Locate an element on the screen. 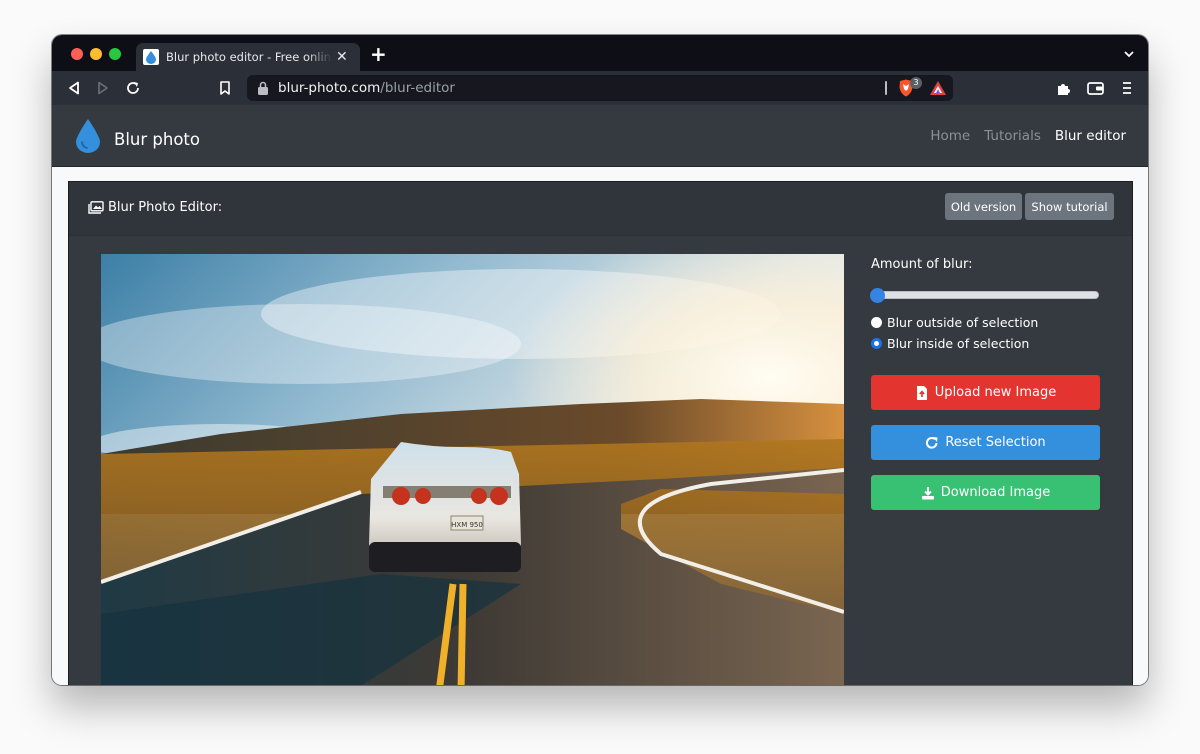  address-bar: blur-photo.com/blur-editor 3 is located at coordinates (600, 88).